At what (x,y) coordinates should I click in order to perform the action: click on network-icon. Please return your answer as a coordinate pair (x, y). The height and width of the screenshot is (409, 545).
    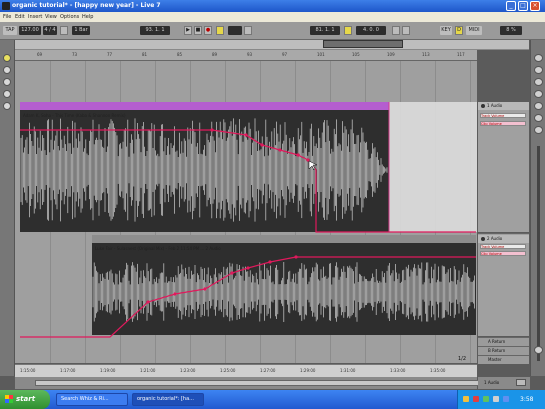
    Looking at the image, I should click on (506, 399).